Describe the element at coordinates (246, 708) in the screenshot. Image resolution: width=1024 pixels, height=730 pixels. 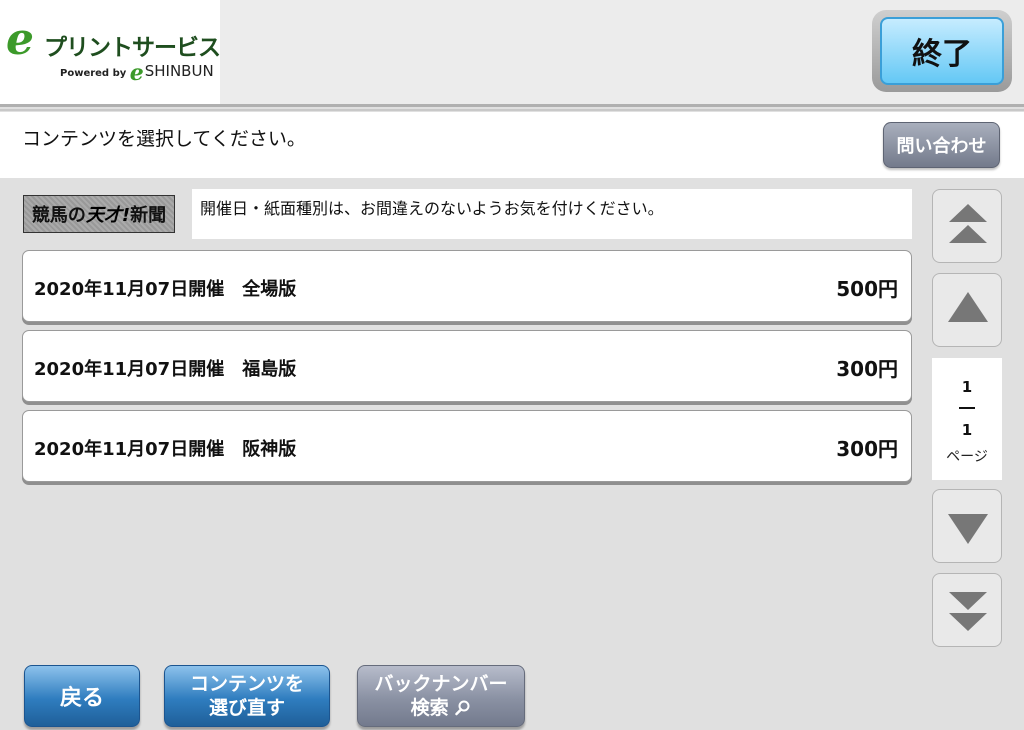
I see `reselect-label-line2: 選び直す` at that location.